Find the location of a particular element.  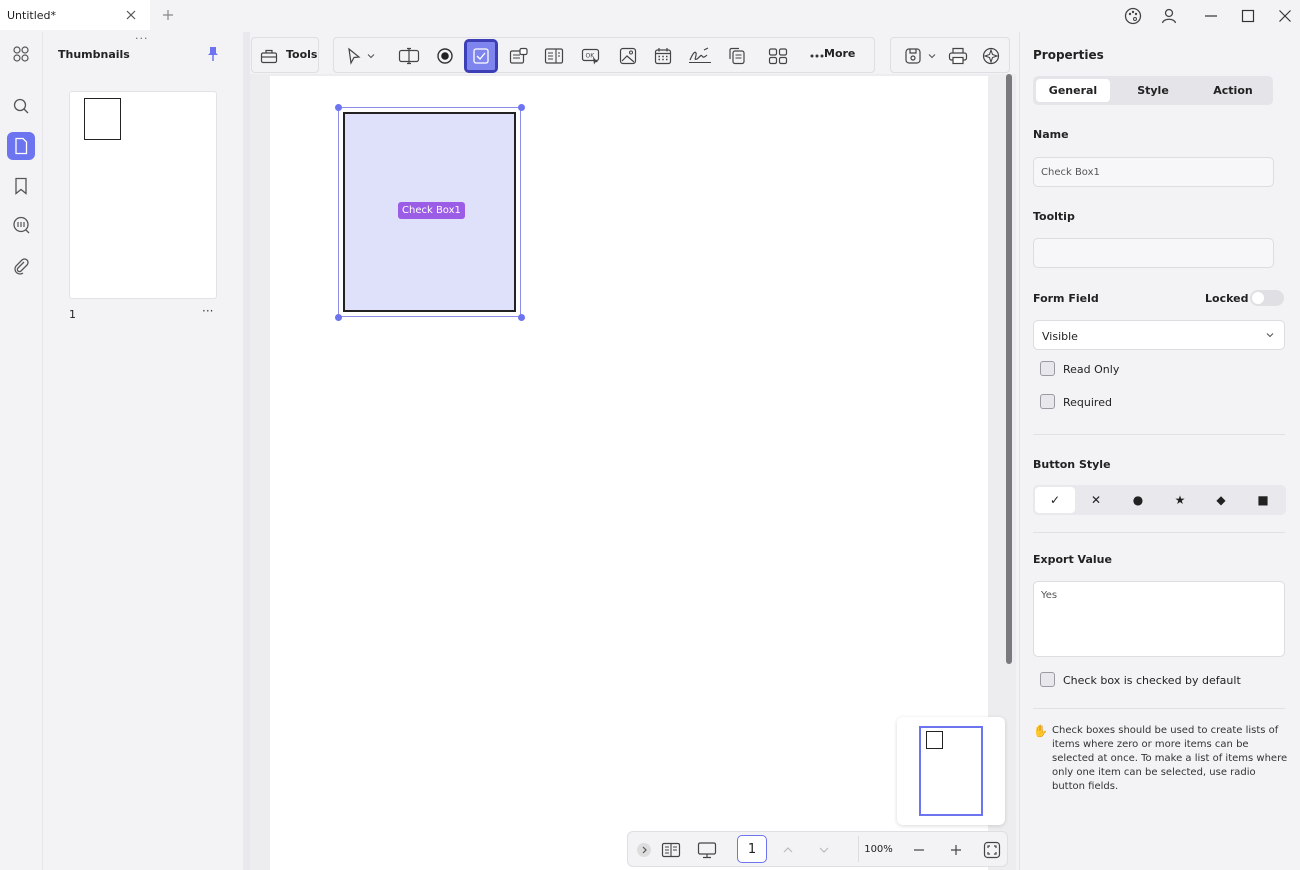

required-checkbox is located at coordinates (1047, 401).